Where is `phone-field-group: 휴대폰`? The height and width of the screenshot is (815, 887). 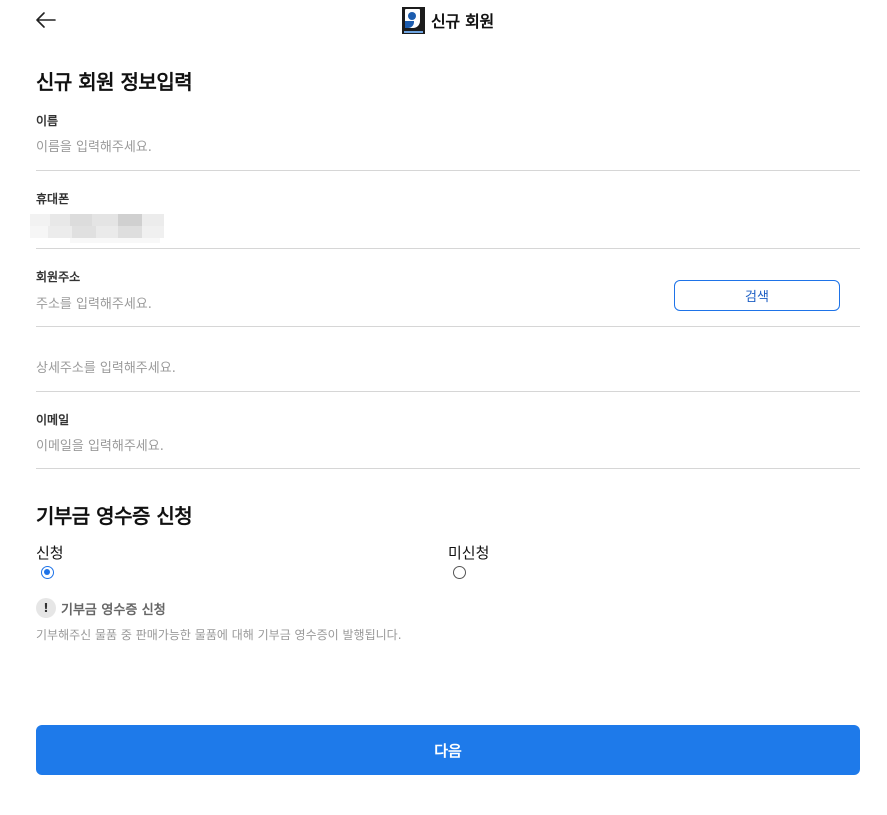 phone-field-group: 휴대폰 is located at coordinates (445, 217).